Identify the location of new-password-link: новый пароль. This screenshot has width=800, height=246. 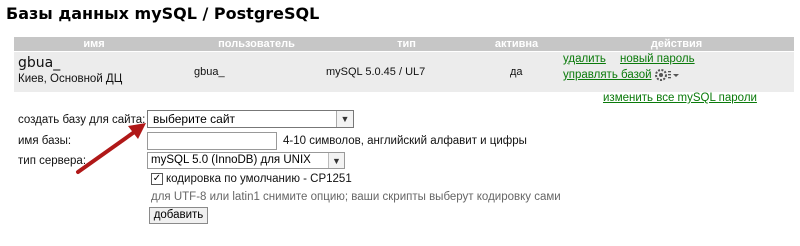
(657, 59).